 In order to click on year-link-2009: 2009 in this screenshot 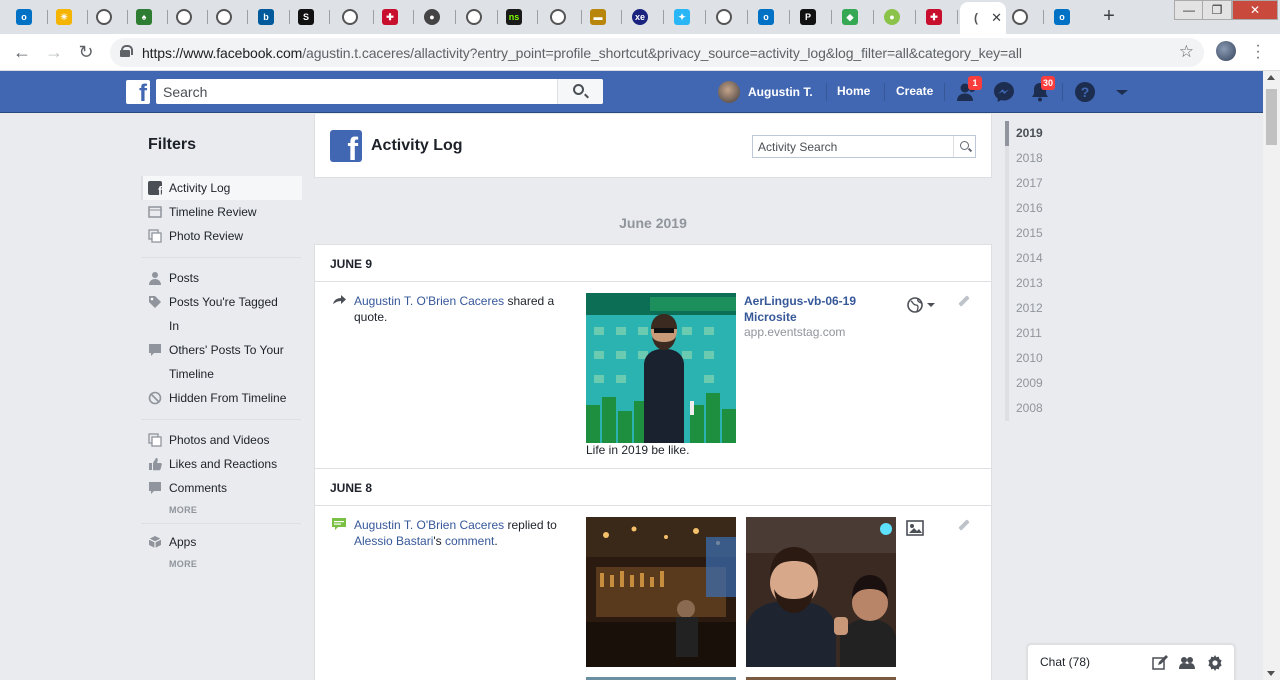, I will do `click(1047, 383)`.